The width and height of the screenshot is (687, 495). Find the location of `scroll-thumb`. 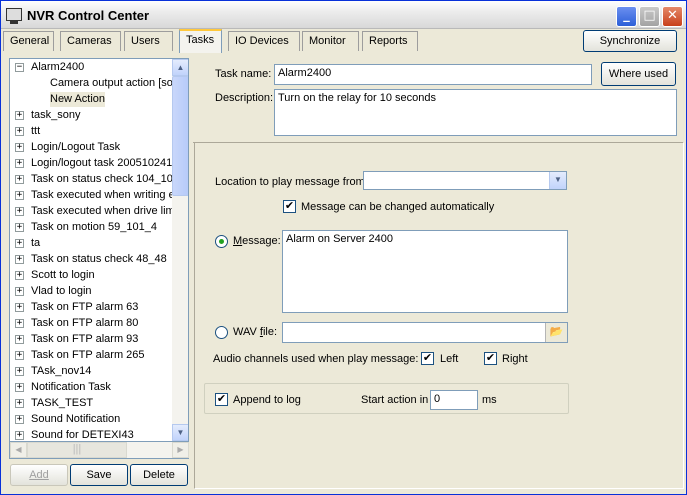

scroll-thumb is located at coordinates (180, 136).